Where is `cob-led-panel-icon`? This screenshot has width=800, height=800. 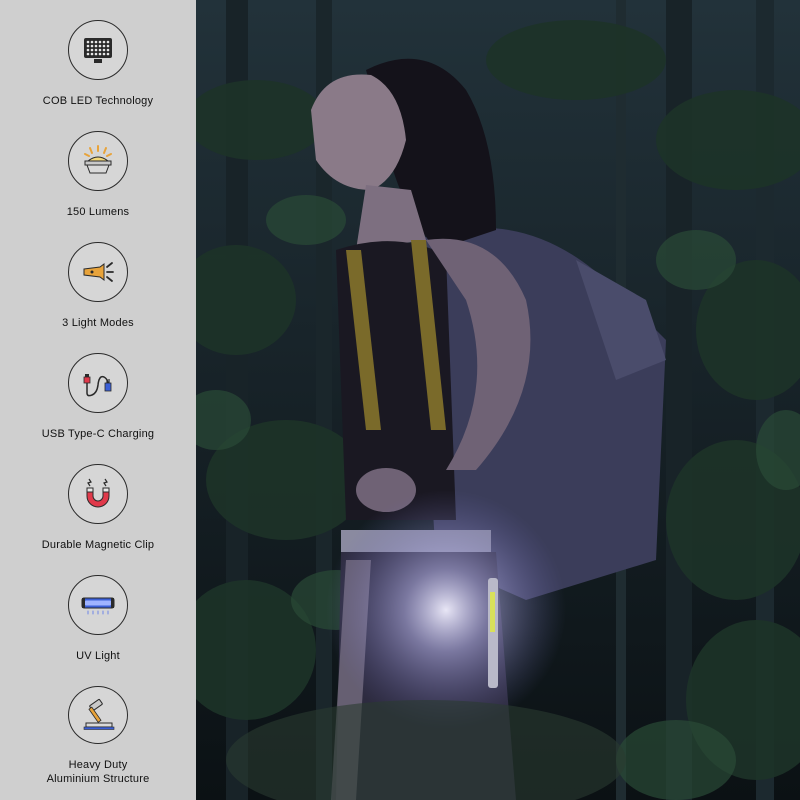
cob-led-panel-icon is located at coordinates (98, 50).